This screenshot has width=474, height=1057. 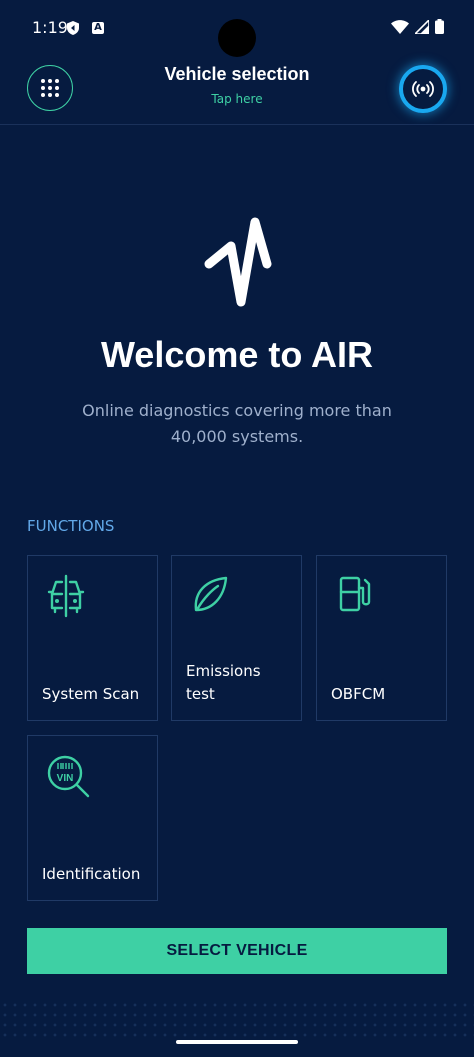 What do you see at coordinates (237, 38) in the screenshot?
I see `camera-cutout` at bounding box center [237, 38].